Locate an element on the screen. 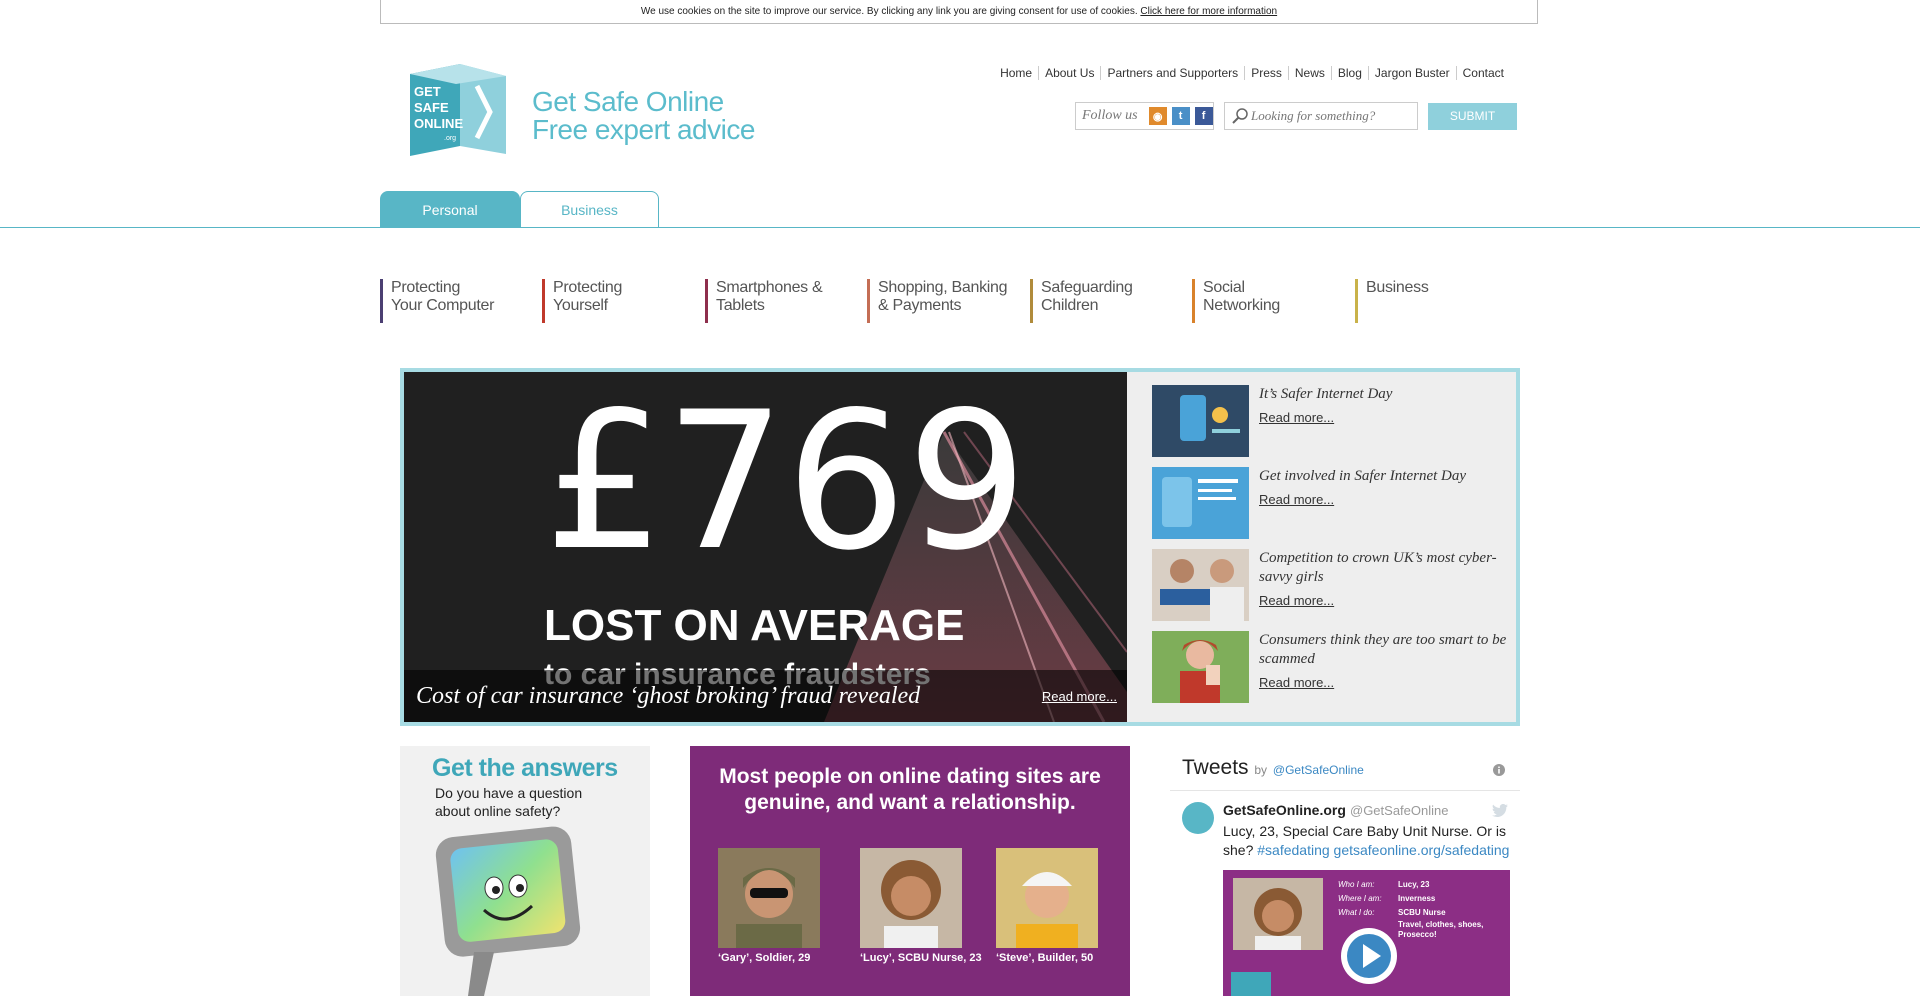 Image resolution: width=1920 pixels, height=996 pixels. category-protecting-your-computer: Protecting Your Computer is located at coordinates (437, 301).